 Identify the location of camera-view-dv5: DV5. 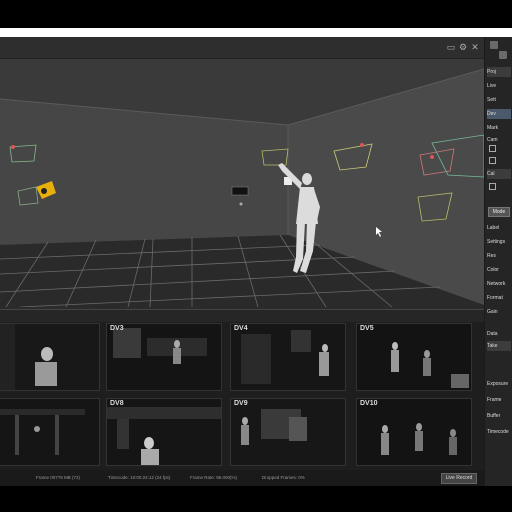
(414, 357).